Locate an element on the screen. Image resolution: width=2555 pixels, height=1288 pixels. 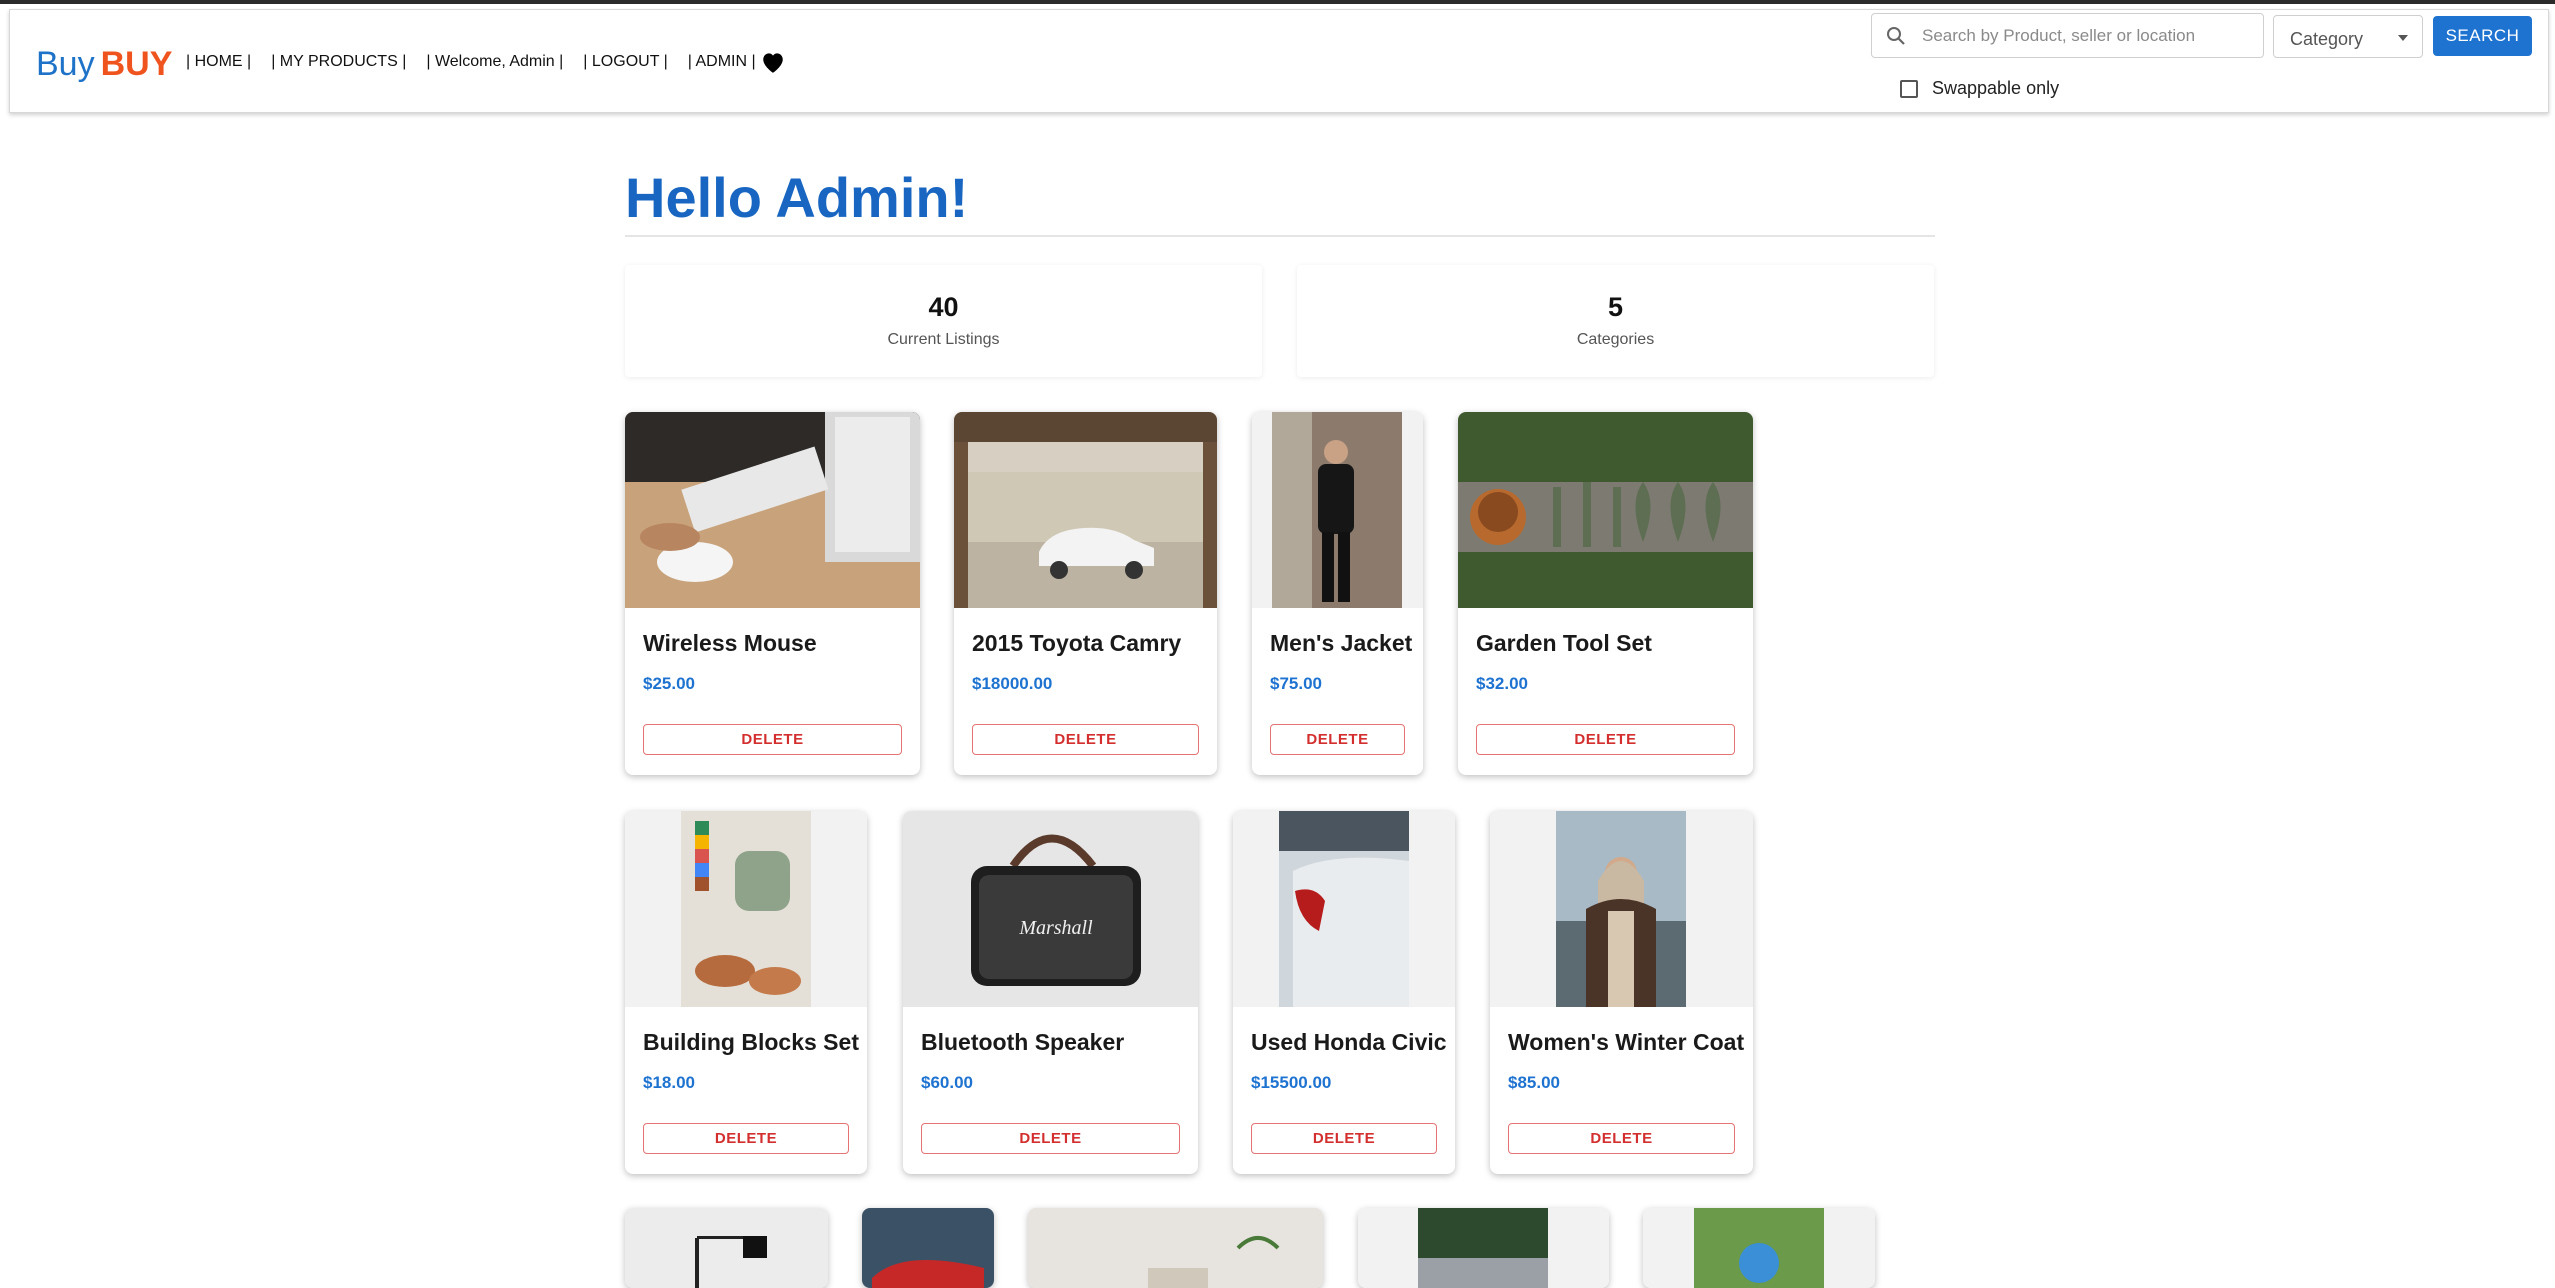
product-title: 2015 Toyota Camry is located at coordinates (1076, 643).